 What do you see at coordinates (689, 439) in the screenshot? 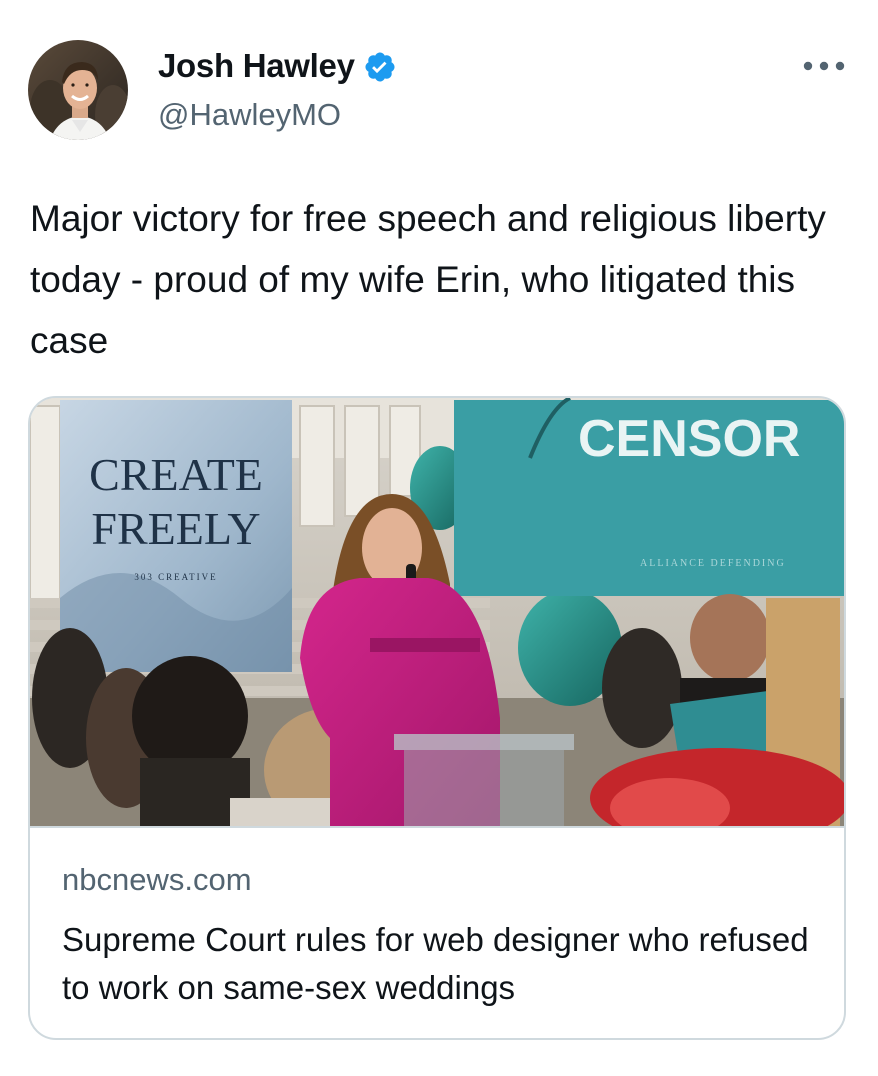
I see `sign-censor-text: CENSOR` at bounding box center [689, 439].